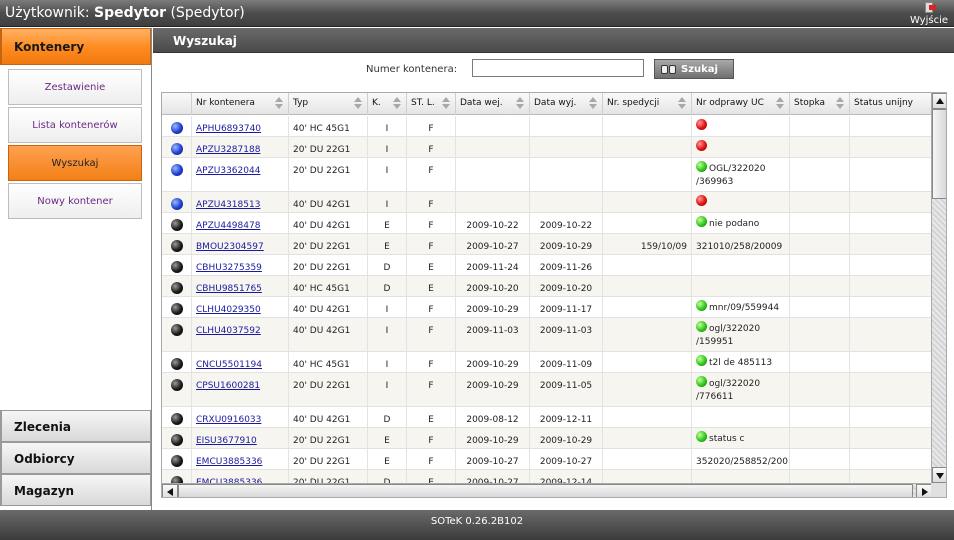 Image resolution: width=954 pixels, height=540 pixels. I want to click on sidebar-item-nowy-kontener: Nowy kontener, so click(75, 201).